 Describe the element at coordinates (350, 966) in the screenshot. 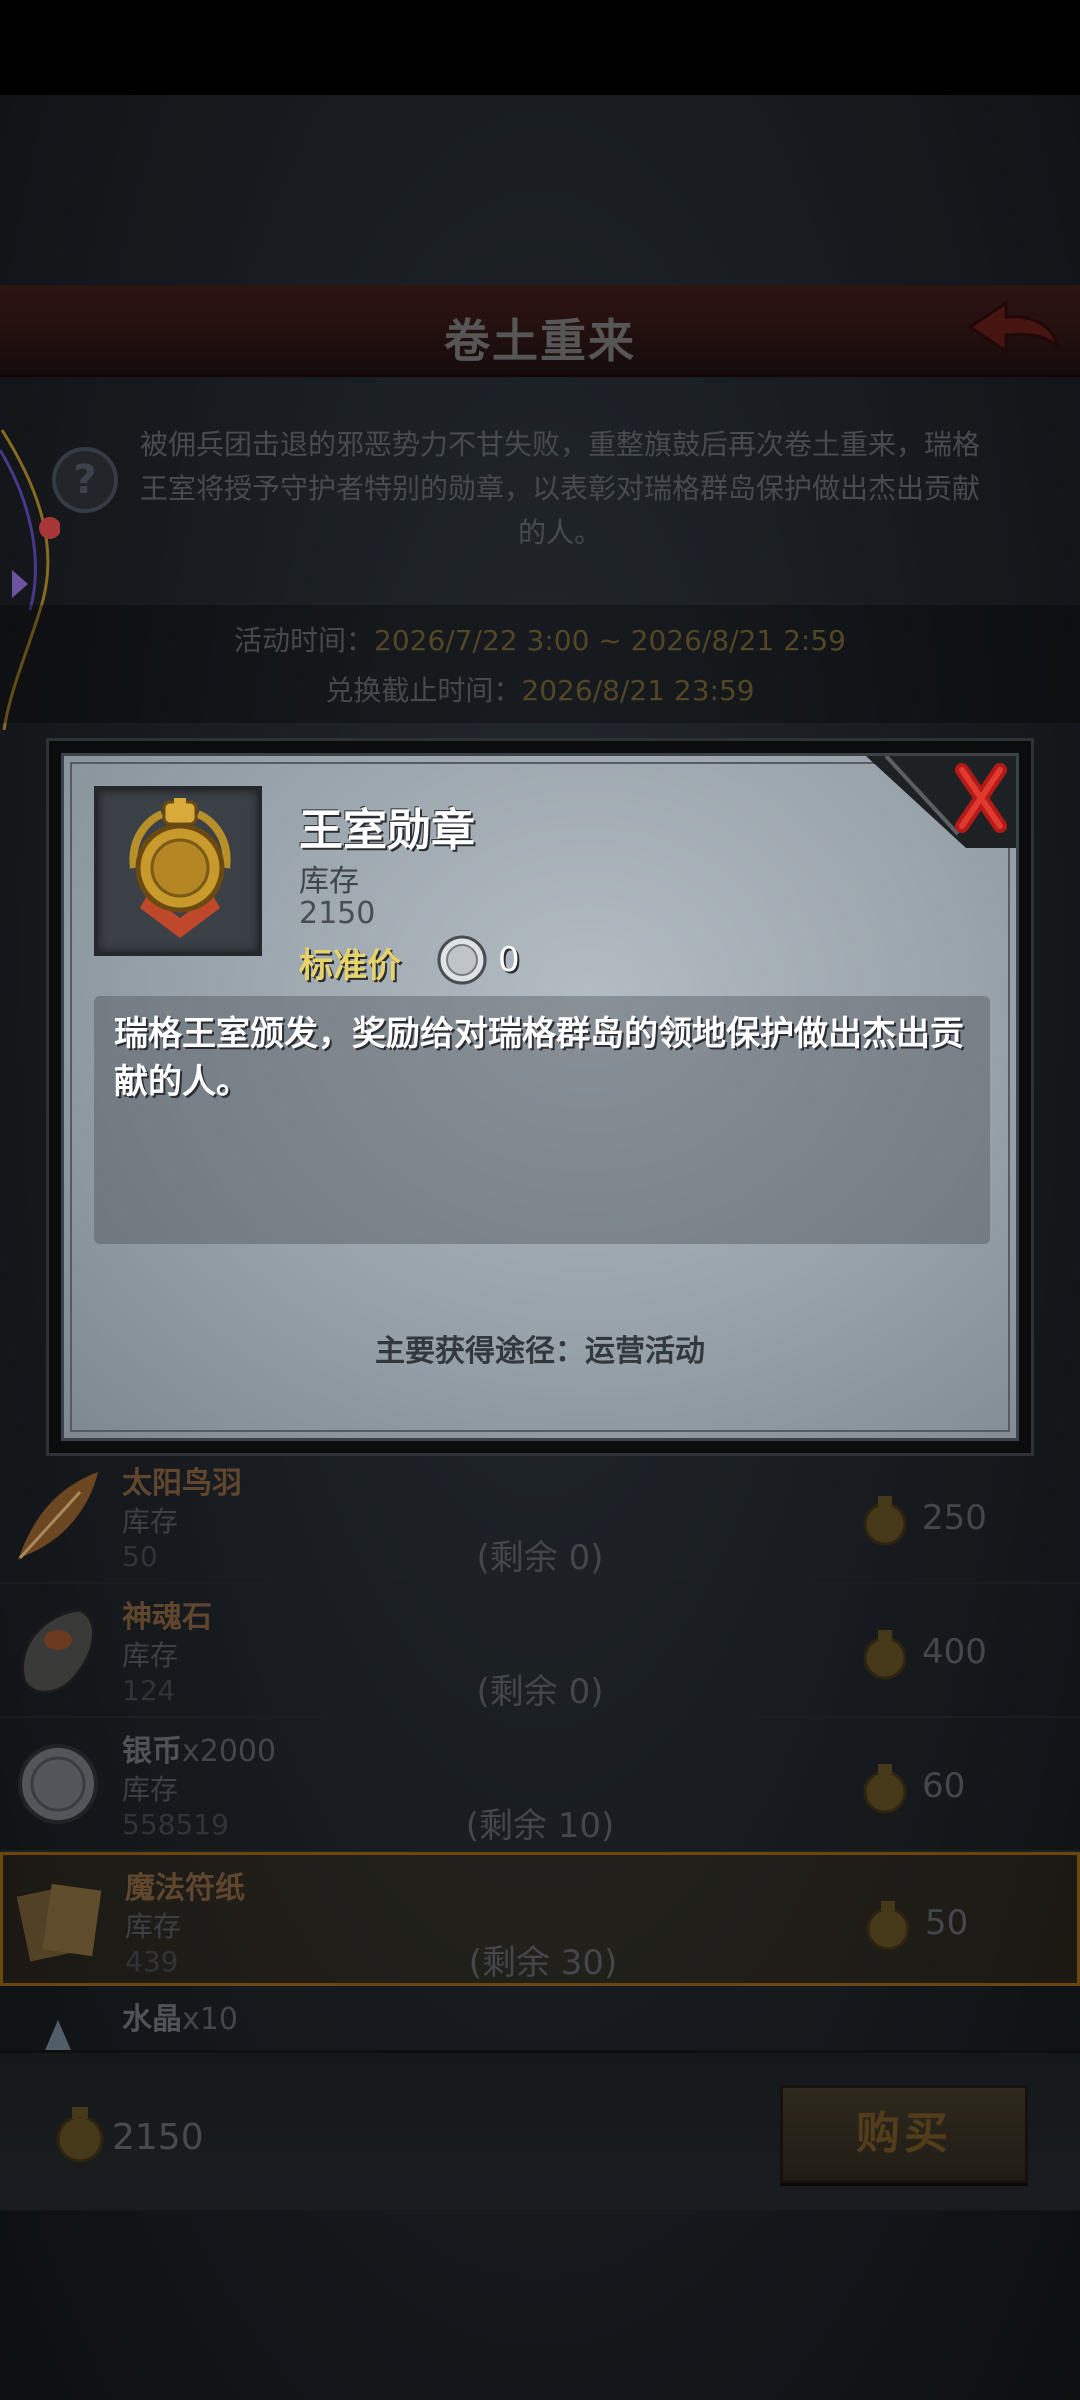

I see `standard-price-label: 标准价` at that location.